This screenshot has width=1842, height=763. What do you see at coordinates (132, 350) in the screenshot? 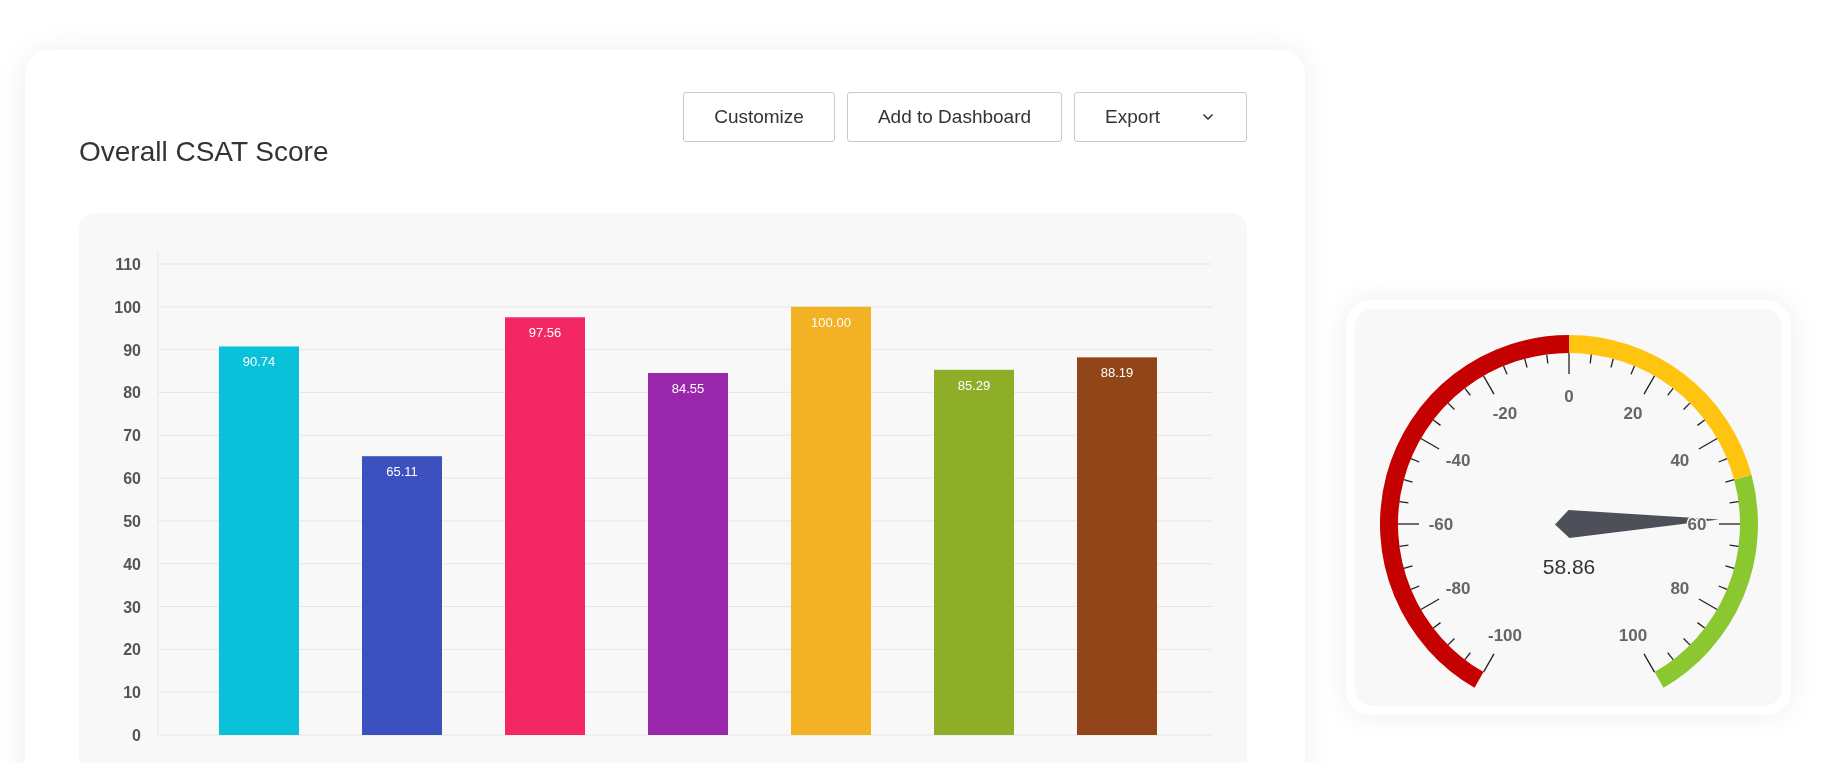
I see `axis-label: 90` at bounding box center [132, 350].